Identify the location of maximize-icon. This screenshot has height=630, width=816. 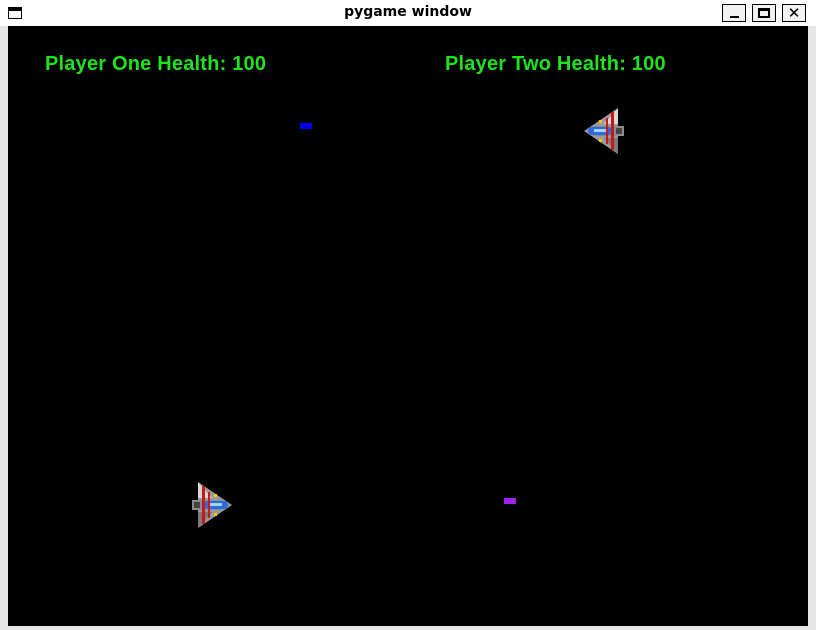
(764, 13).